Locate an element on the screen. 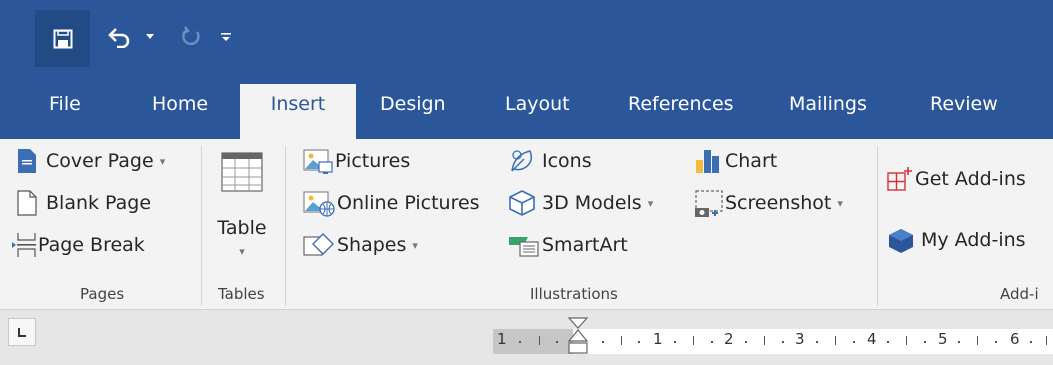 The image size is (1053, 365). icons-button: Icons is located at coordinates (550, 161).